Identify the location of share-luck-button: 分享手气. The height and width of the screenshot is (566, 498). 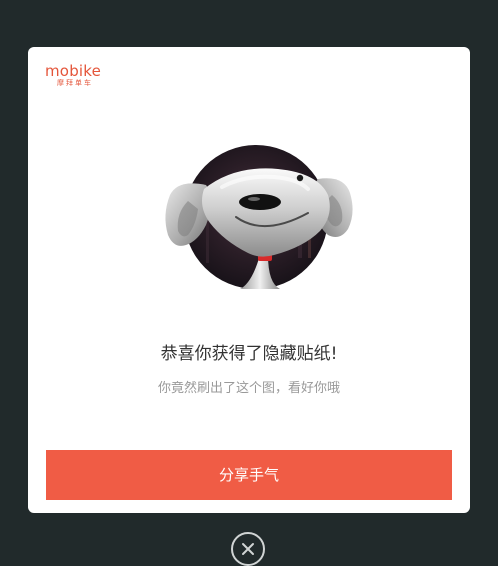
(249, 475).